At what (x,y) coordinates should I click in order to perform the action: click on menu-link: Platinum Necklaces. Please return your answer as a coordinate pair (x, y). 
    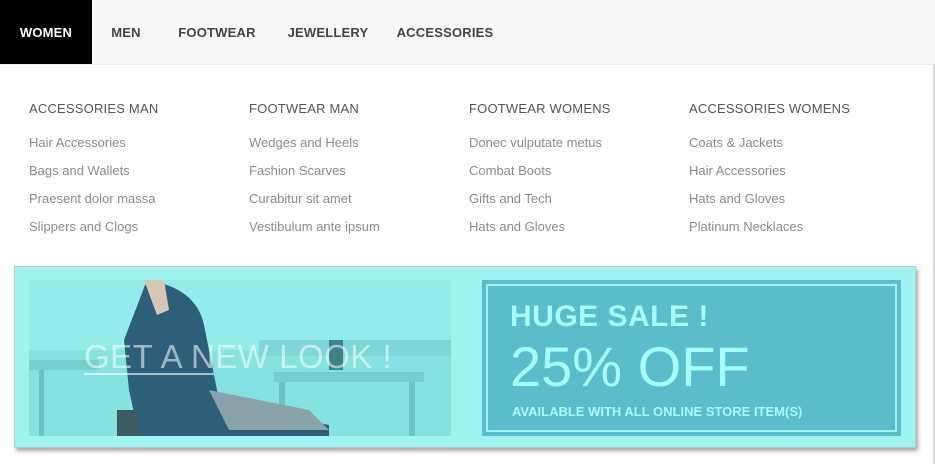
    Looking at the image, I should click on (769, 227).